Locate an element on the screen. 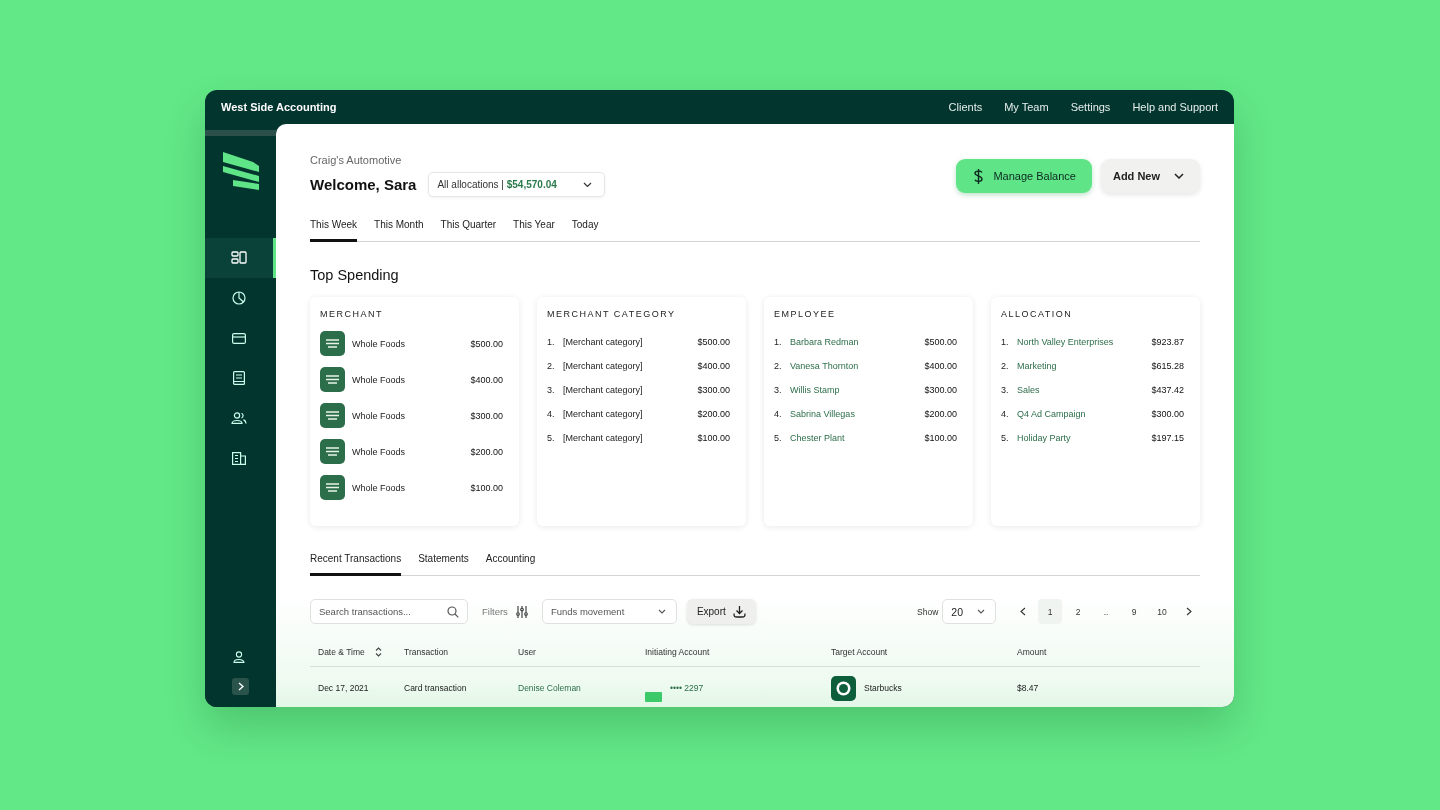 Image resolution: width=1440 pixels, height=810 pixels. name-link: Chester Plant is located at coordinates (854, 438).